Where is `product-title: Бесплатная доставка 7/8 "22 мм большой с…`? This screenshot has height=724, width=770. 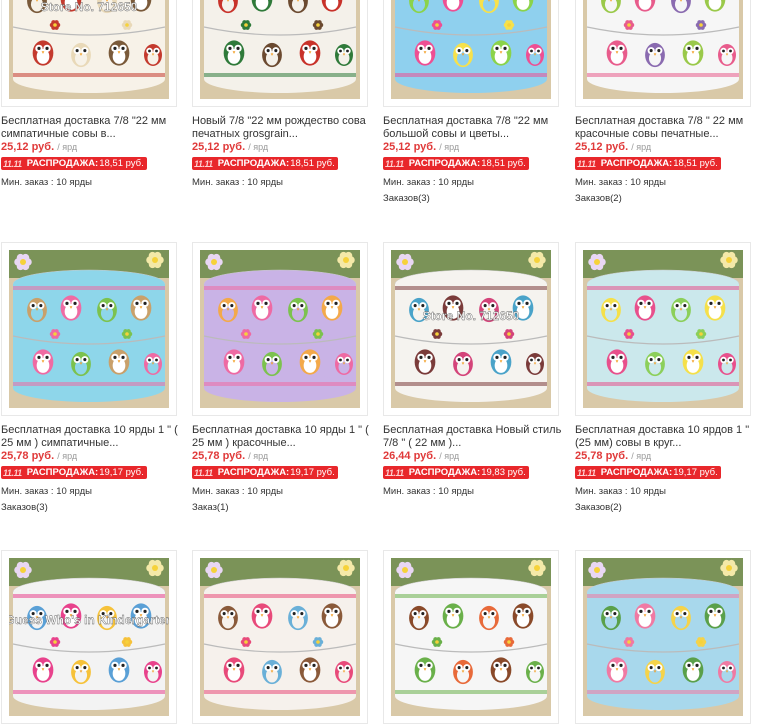
product-title: Бесплатная доставка 7/8 "22 мм большой с… is located at coordinates (473, 128).